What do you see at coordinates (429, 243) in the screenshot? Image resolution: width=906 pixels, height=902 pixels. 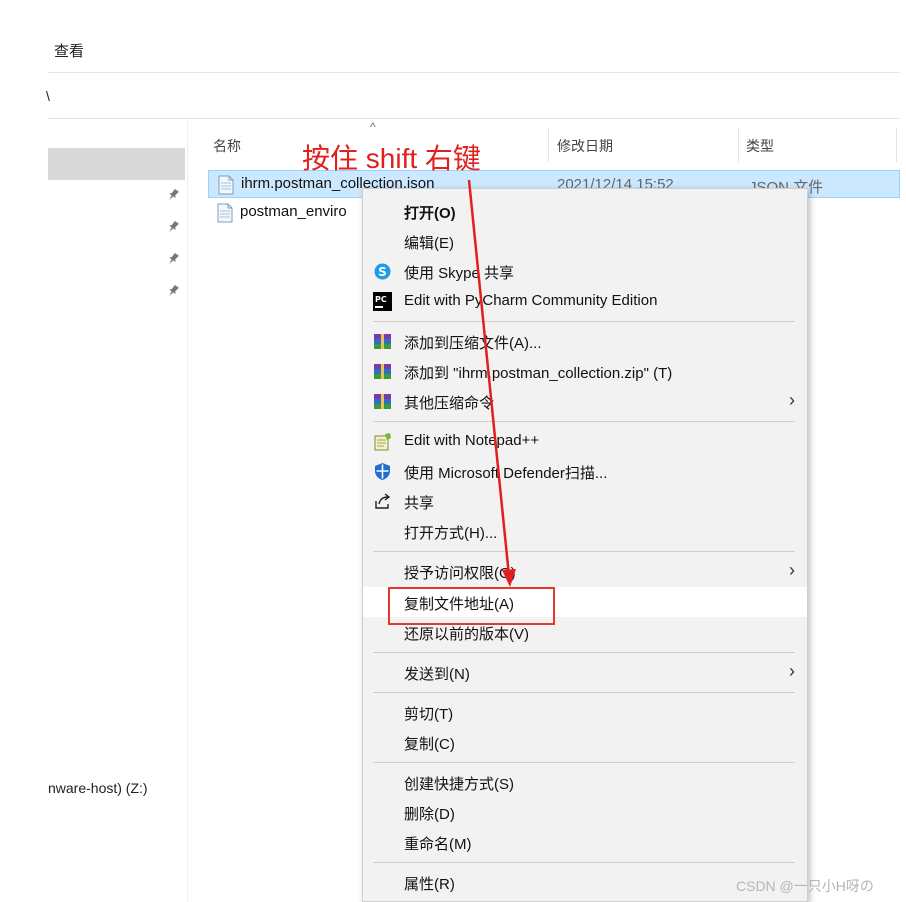 I see `menu-item-label: 编辑(E)` at bounding box center [429, 243].